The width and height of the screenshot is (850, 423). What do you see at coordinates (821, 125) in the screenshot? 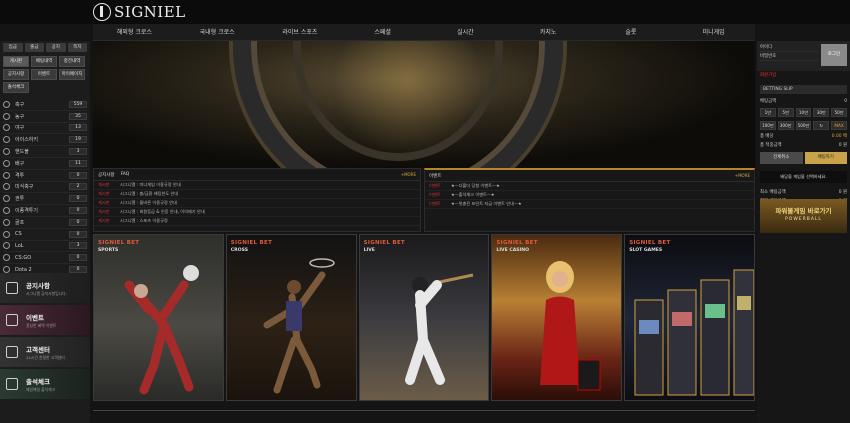
I see `reset-icon: ↻` at bounding box center [821, 125].